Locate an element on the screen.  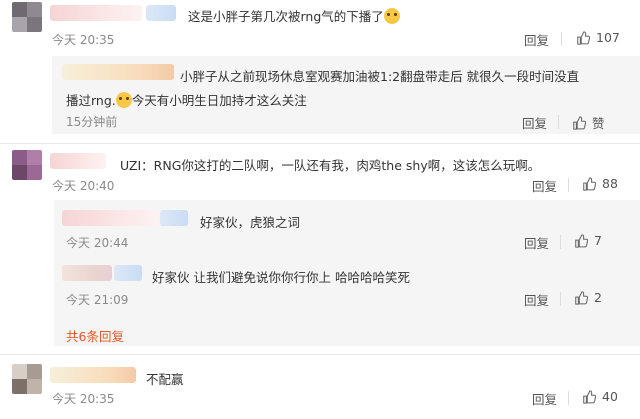
reply-text: 好家伙 让我们避免说你你行你上 哈哈哈哈笑死 is located at coordinates (281, 277).